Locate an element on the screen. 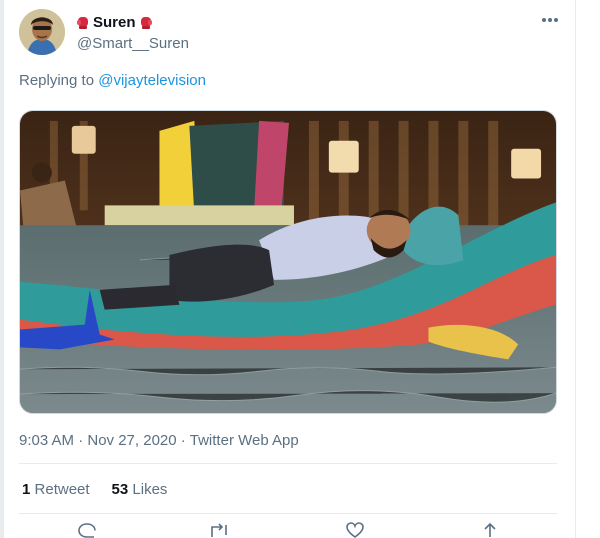 The width and height of the screenshot is (600, 538). likes-count: 53 is located at coordinates (120, 489).